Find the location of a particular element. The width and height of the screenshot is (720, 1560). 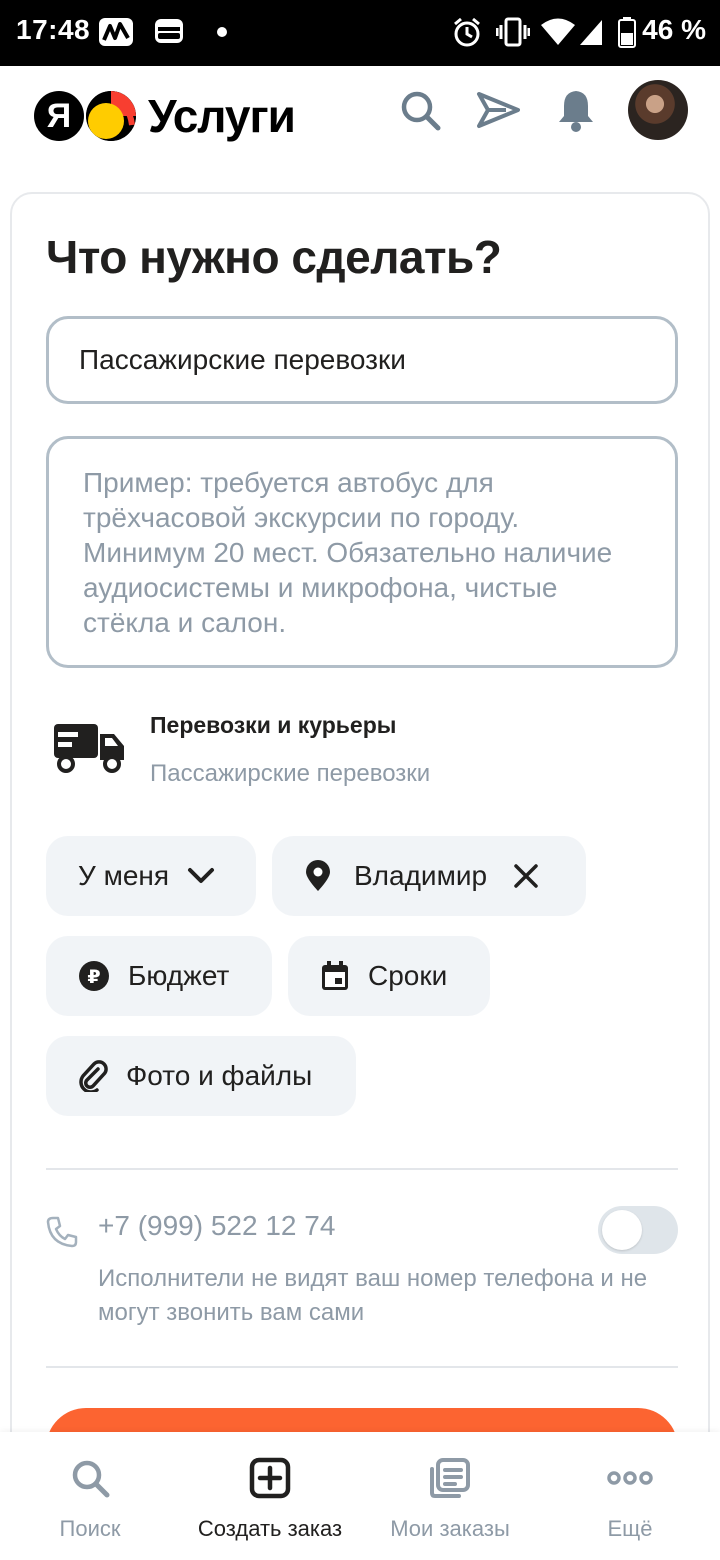

toggle-knob is located at coordinates (622, 1230).